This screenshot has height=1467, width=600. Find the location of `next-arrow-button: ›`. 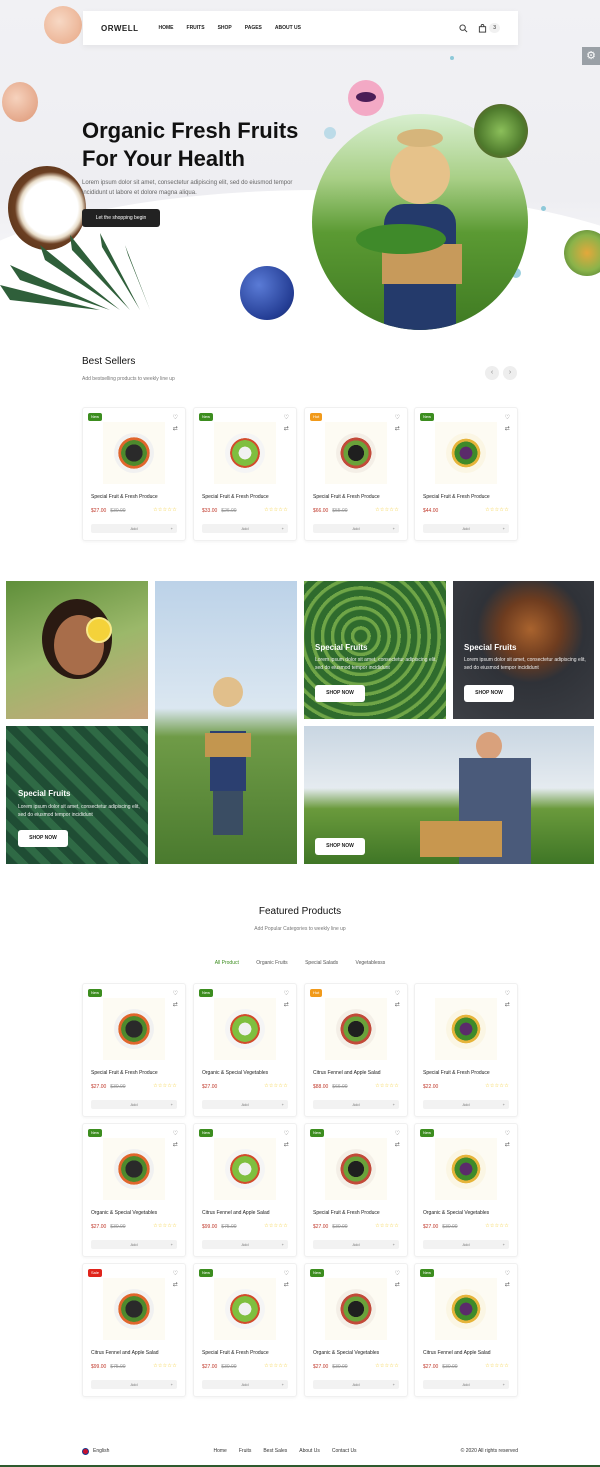

next-arrow-button: › is located at coordinates (510, 373).